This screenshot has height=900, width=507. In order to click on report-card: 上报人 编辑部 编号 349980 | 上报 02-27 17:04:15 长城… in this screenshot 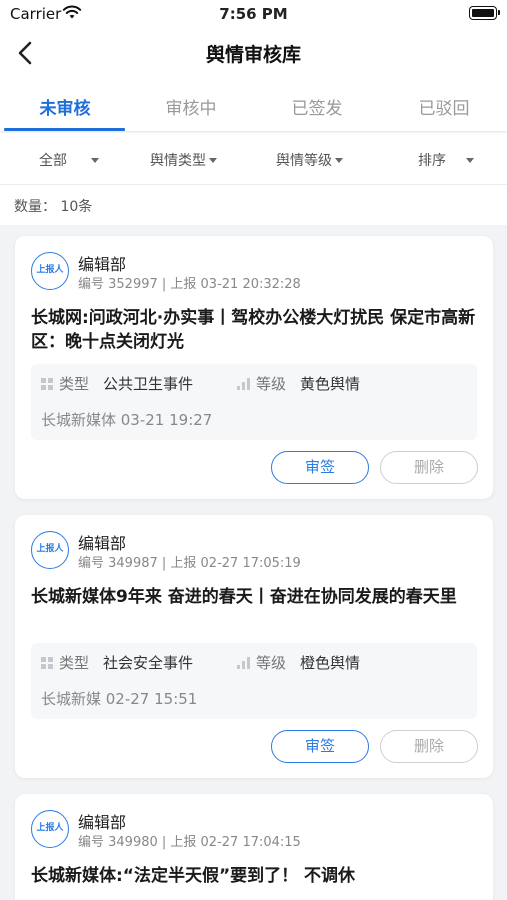, I will do `click(254, 847)`.